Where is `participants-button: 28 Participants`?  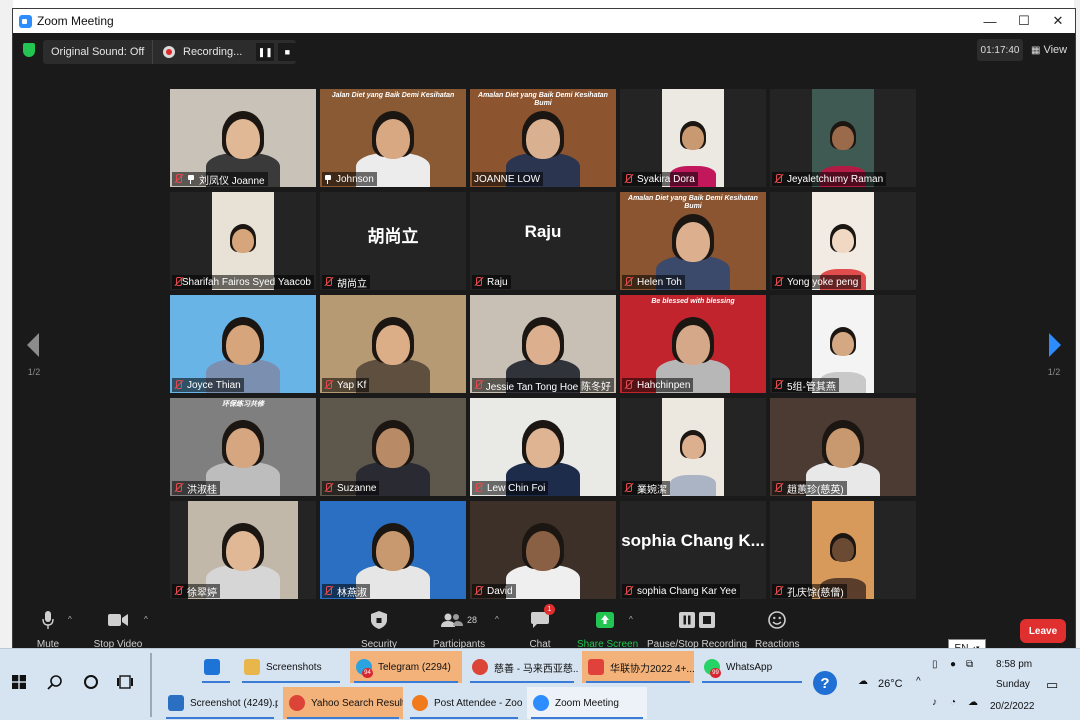 participants-button: 28 Participants is located at coordinates (459, 629).